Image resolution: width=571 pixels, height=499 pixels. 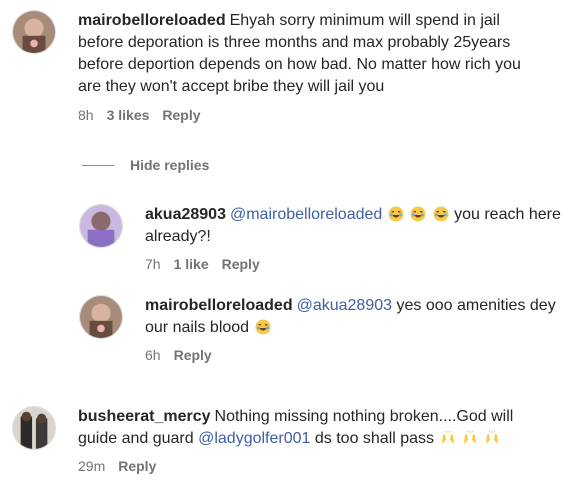 I want to click on timestamp: 7h, so click(x=153, y=264).